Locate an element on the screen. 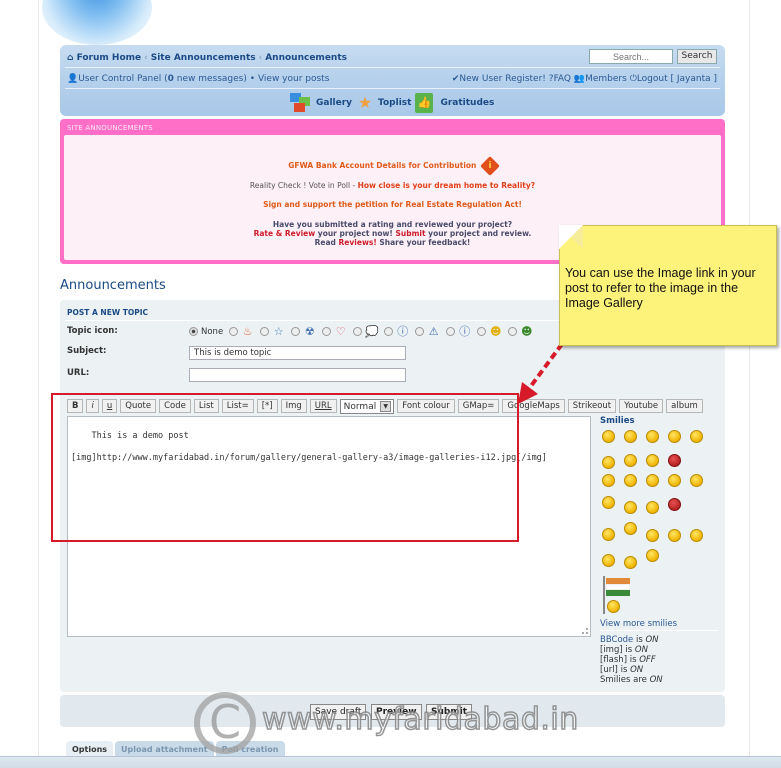  speech-bubble-icon: 💭 is located at coordinates (372, 331).